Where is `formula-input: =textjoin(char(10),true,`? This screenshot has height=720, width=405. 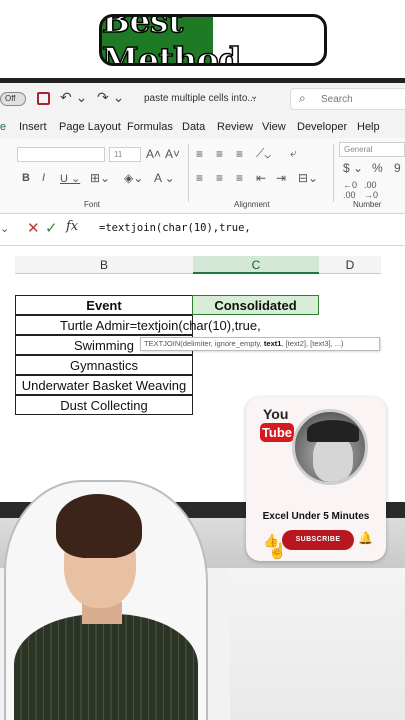
formula-input: =textjoin(char(10),true, is located at coordinates (175, 228).